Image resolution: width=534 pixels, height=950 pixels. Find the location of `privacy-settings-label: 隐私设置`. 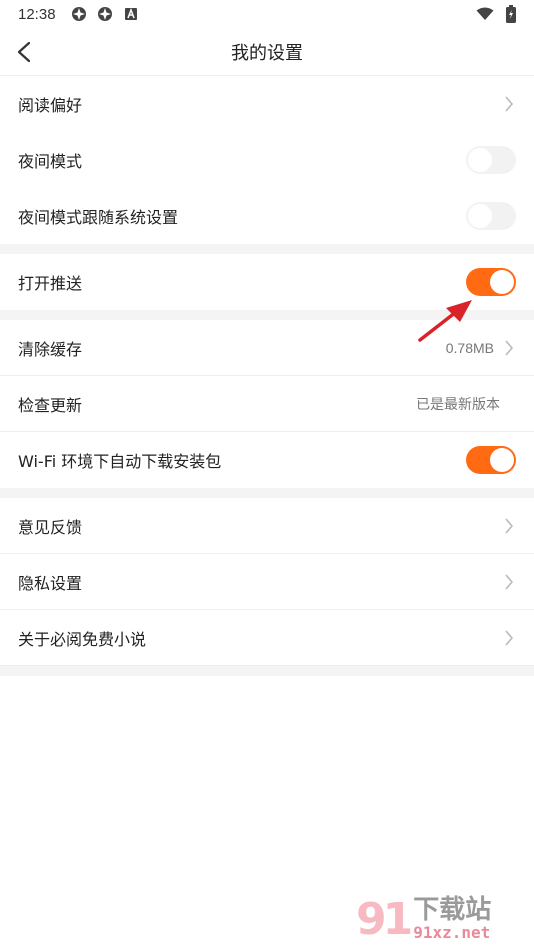

privacy-settings-label: 隐私设置 is located at coordinates (50, 583).